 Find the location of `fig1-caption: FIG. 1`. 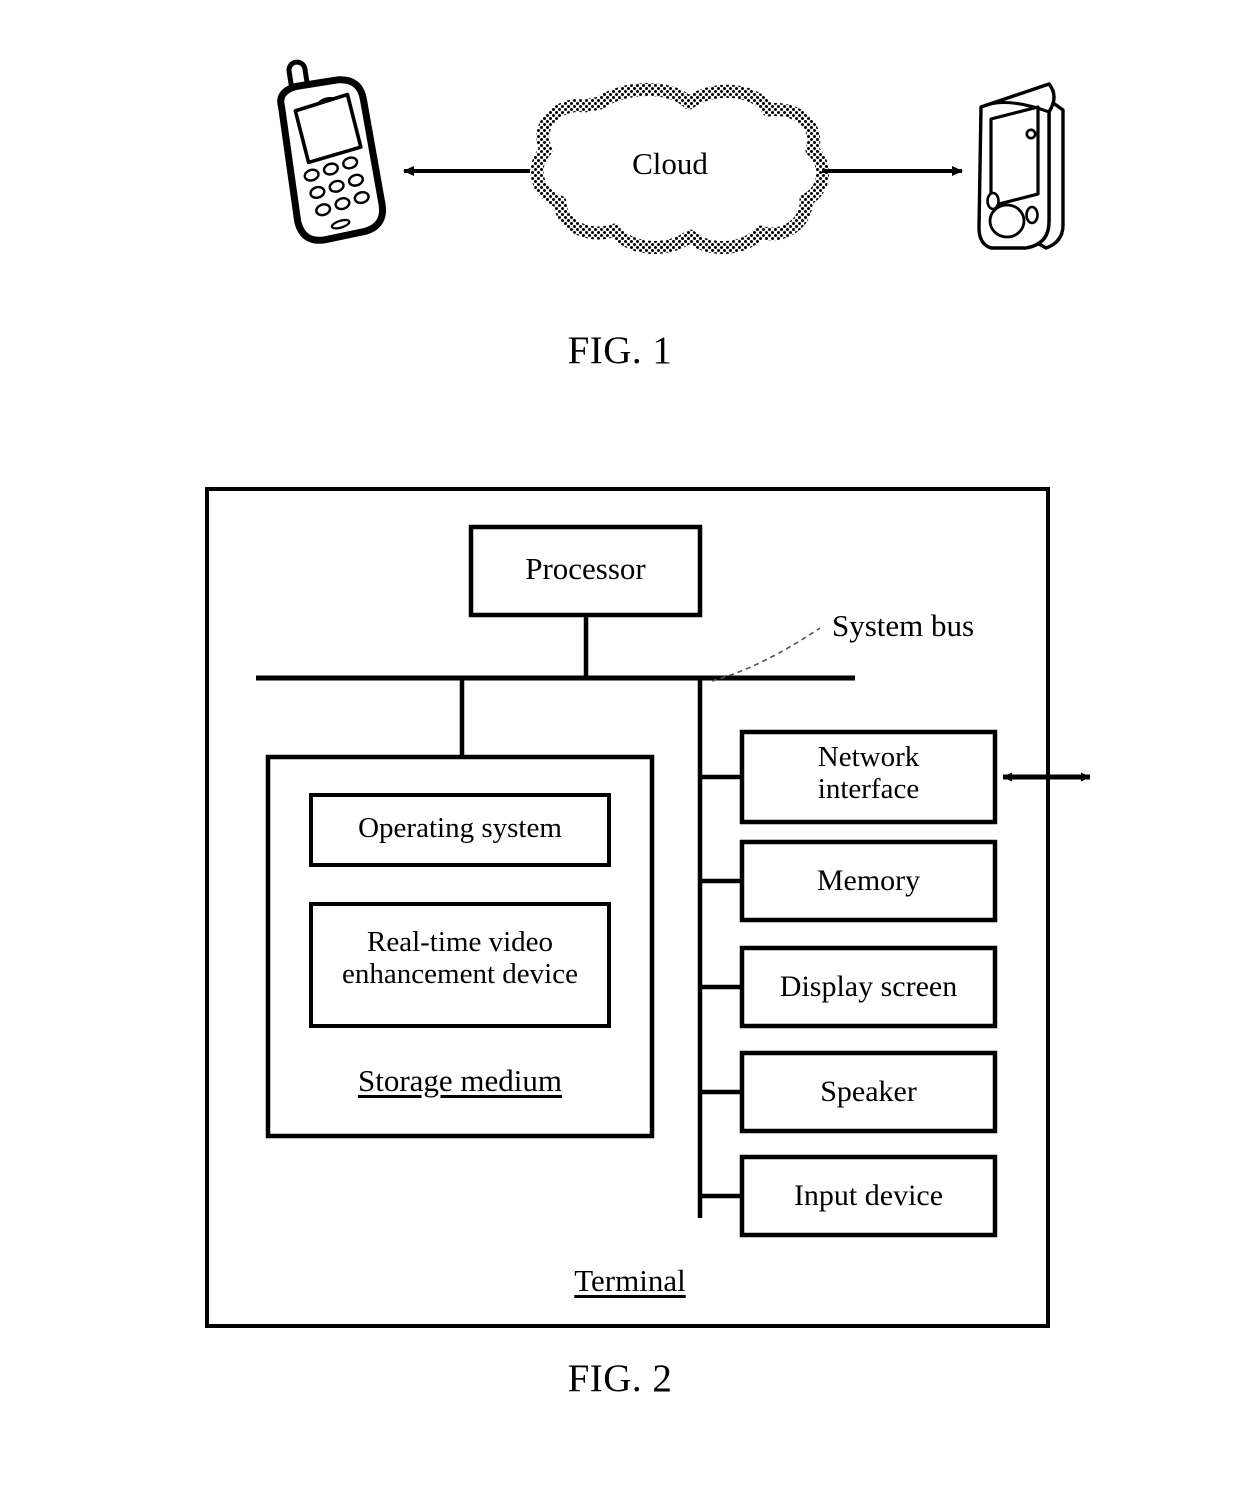

fig1-caption: FIG. 1 is located at coordinates (620, 350).